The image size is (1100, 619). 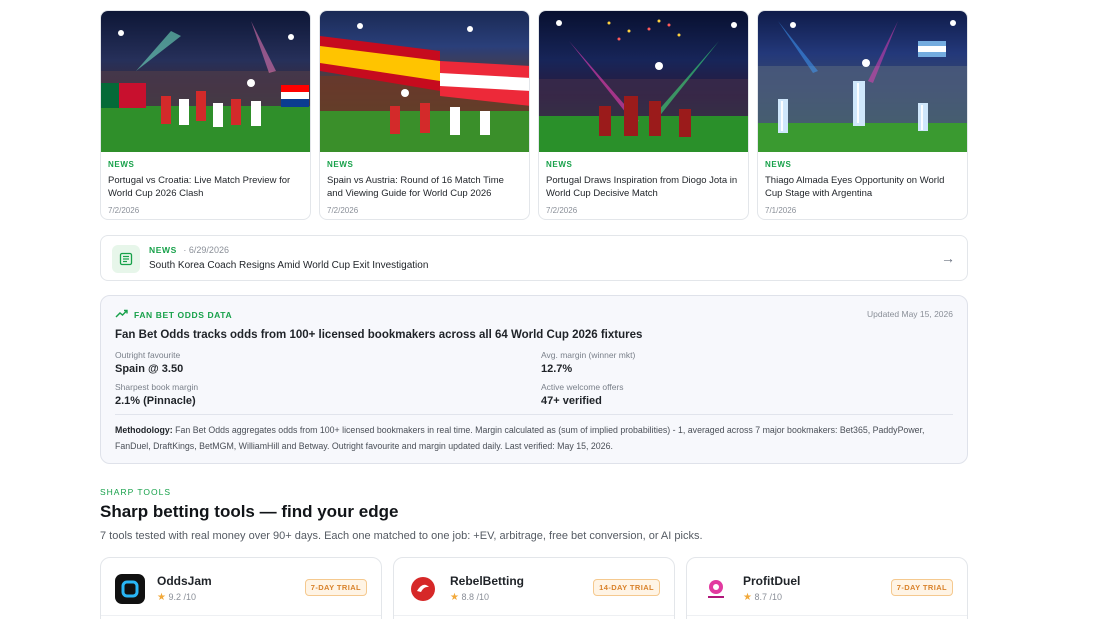 I want to click on tool-rating: ★ 9.2 /10, so click(x=176, y=597).